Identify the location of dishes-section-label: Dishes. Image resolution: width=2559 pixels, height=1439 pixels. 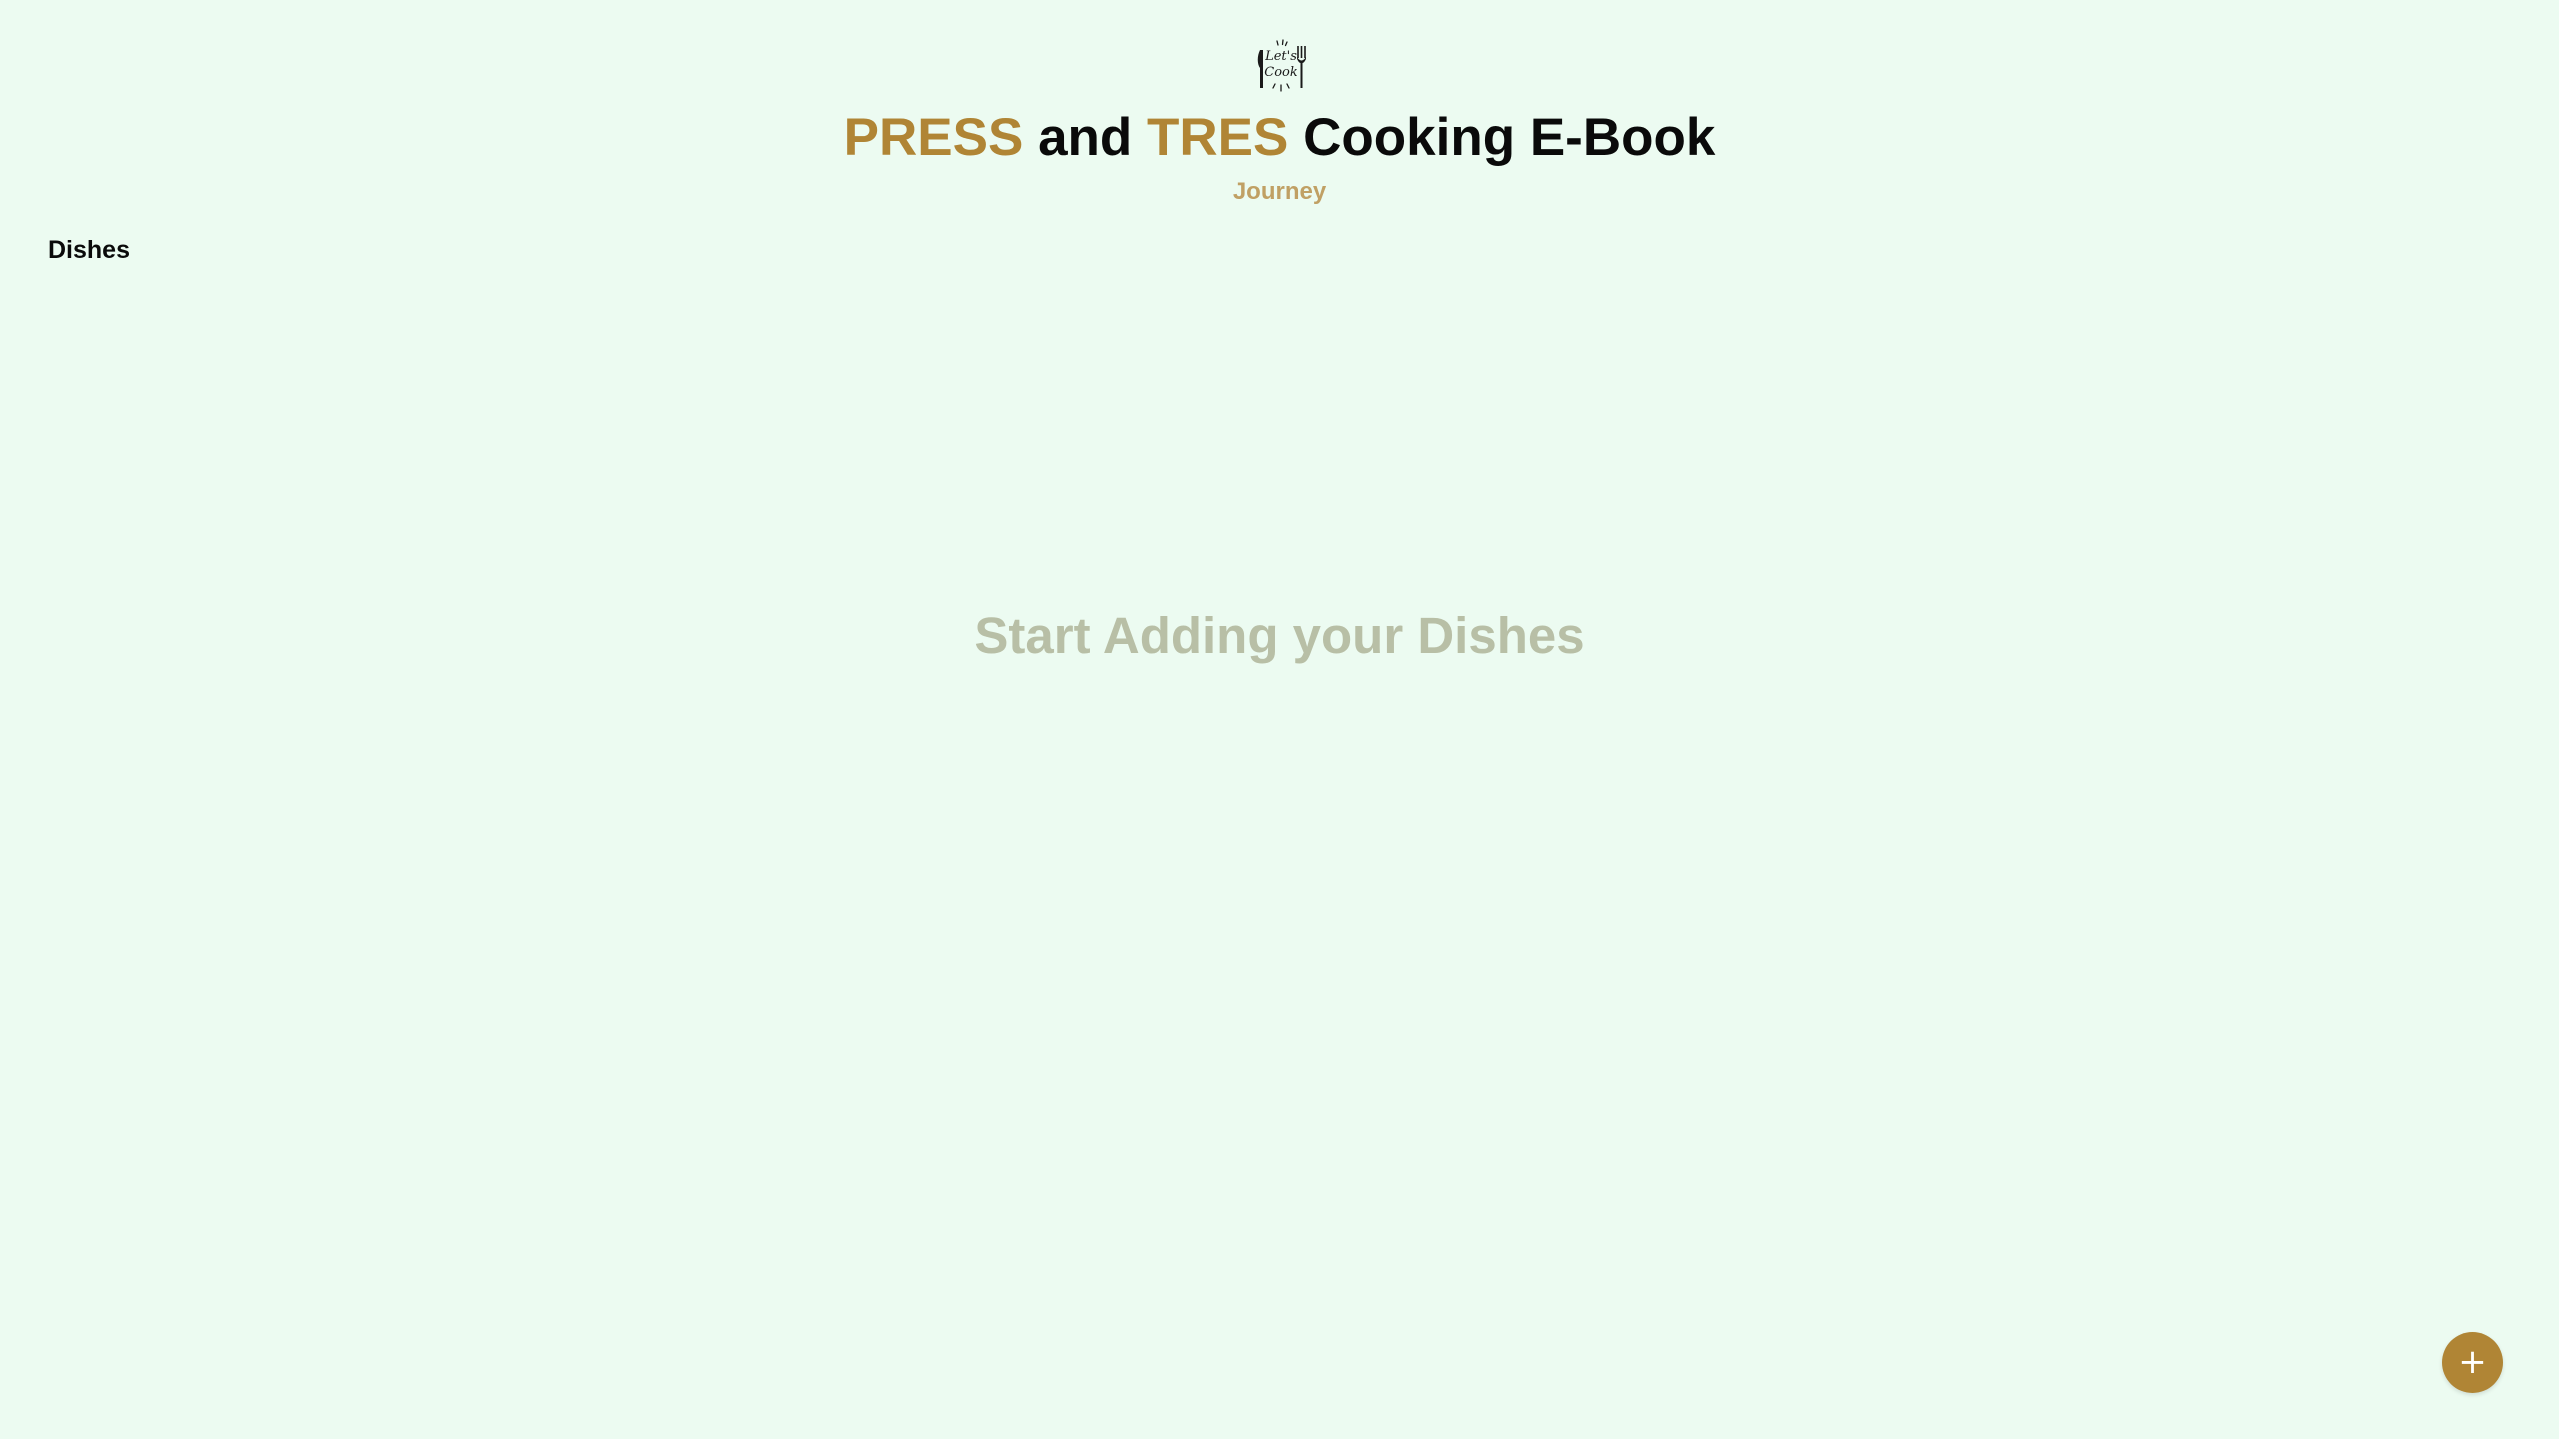
(89, 250).